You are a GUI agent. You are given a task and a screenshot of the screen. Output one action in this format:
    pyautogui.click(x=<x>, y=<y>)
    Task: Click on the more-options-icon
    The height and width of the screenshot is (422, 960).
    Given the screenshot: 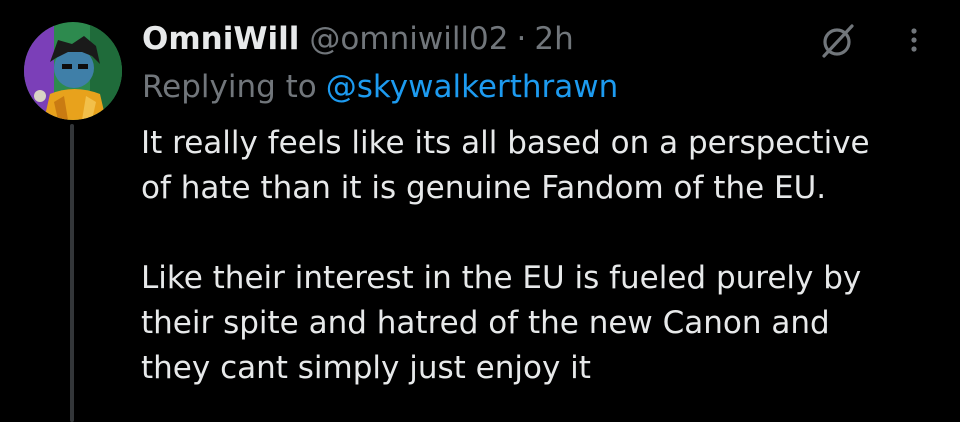 What is the action you would take?
    pyautogui.click(x=914, y=40)
    